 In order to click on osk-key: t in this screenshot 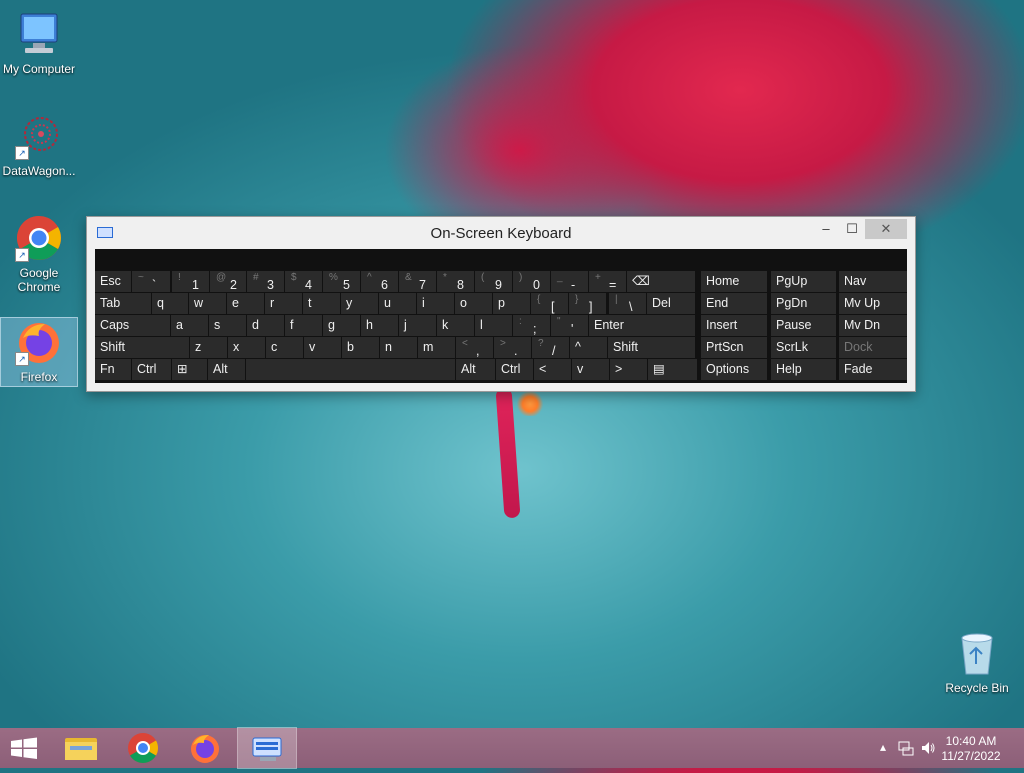, I will do `click(321, 303)`.